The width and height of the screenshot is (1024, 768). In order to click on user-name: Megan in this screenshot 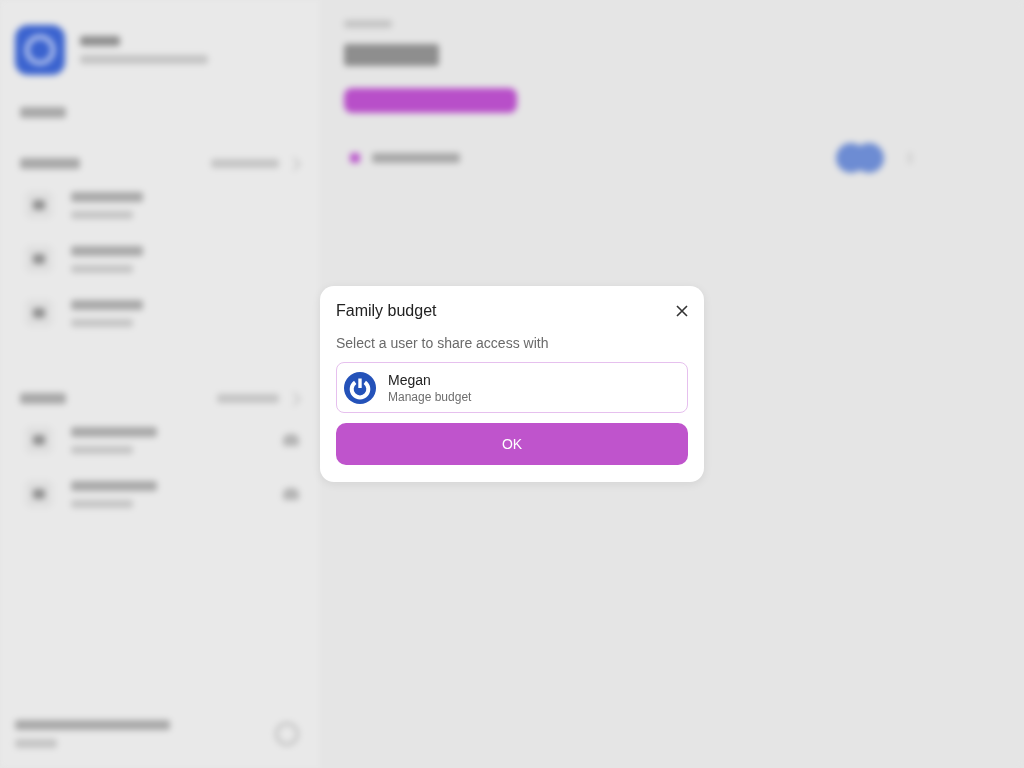, I will do `click(410, 379)`.